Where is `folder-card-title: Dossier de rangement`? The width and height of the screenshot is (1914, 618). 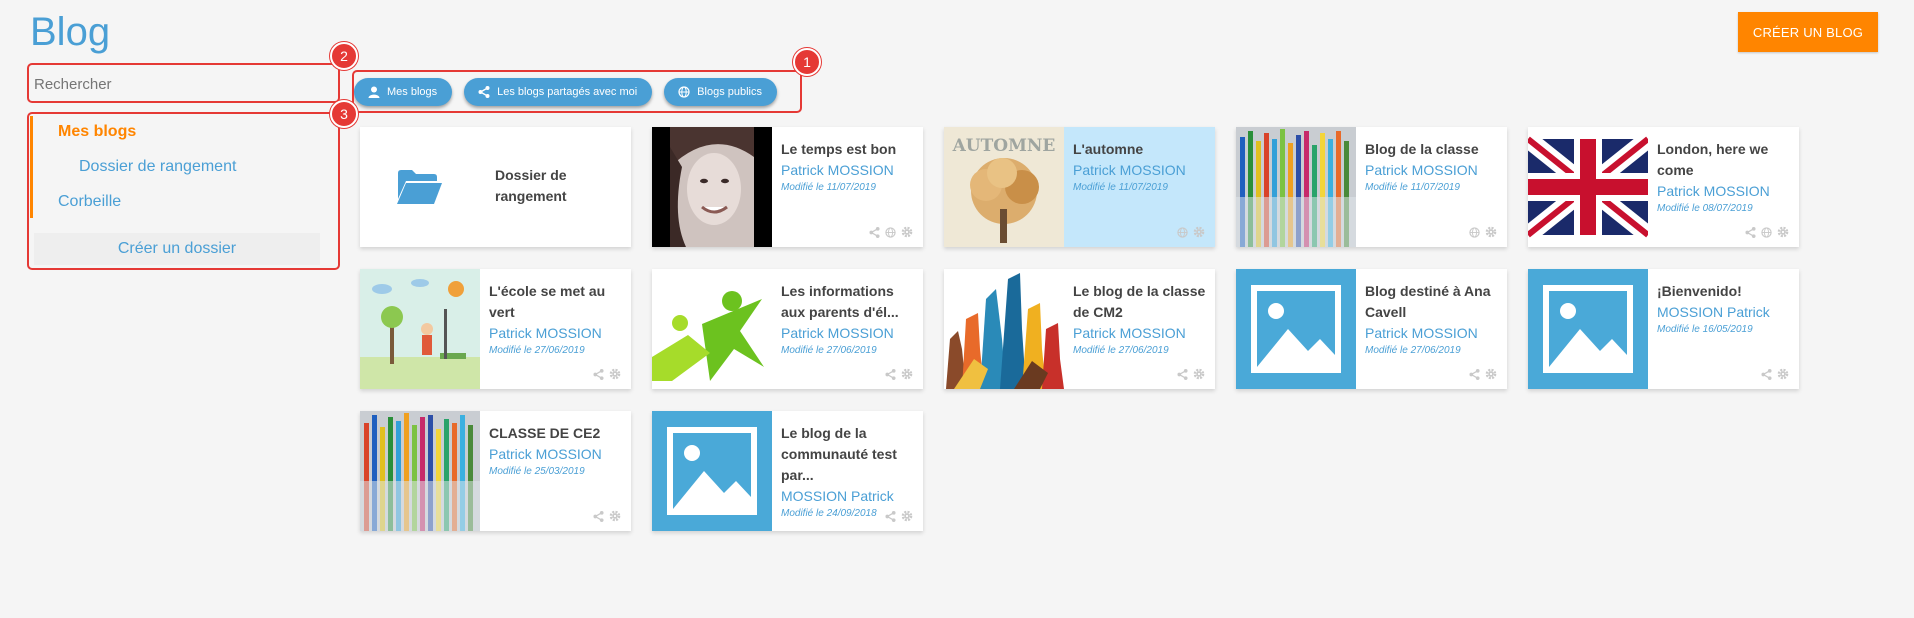
folder-card-title: Dossier de rangement is located at coordinates (531, 185).